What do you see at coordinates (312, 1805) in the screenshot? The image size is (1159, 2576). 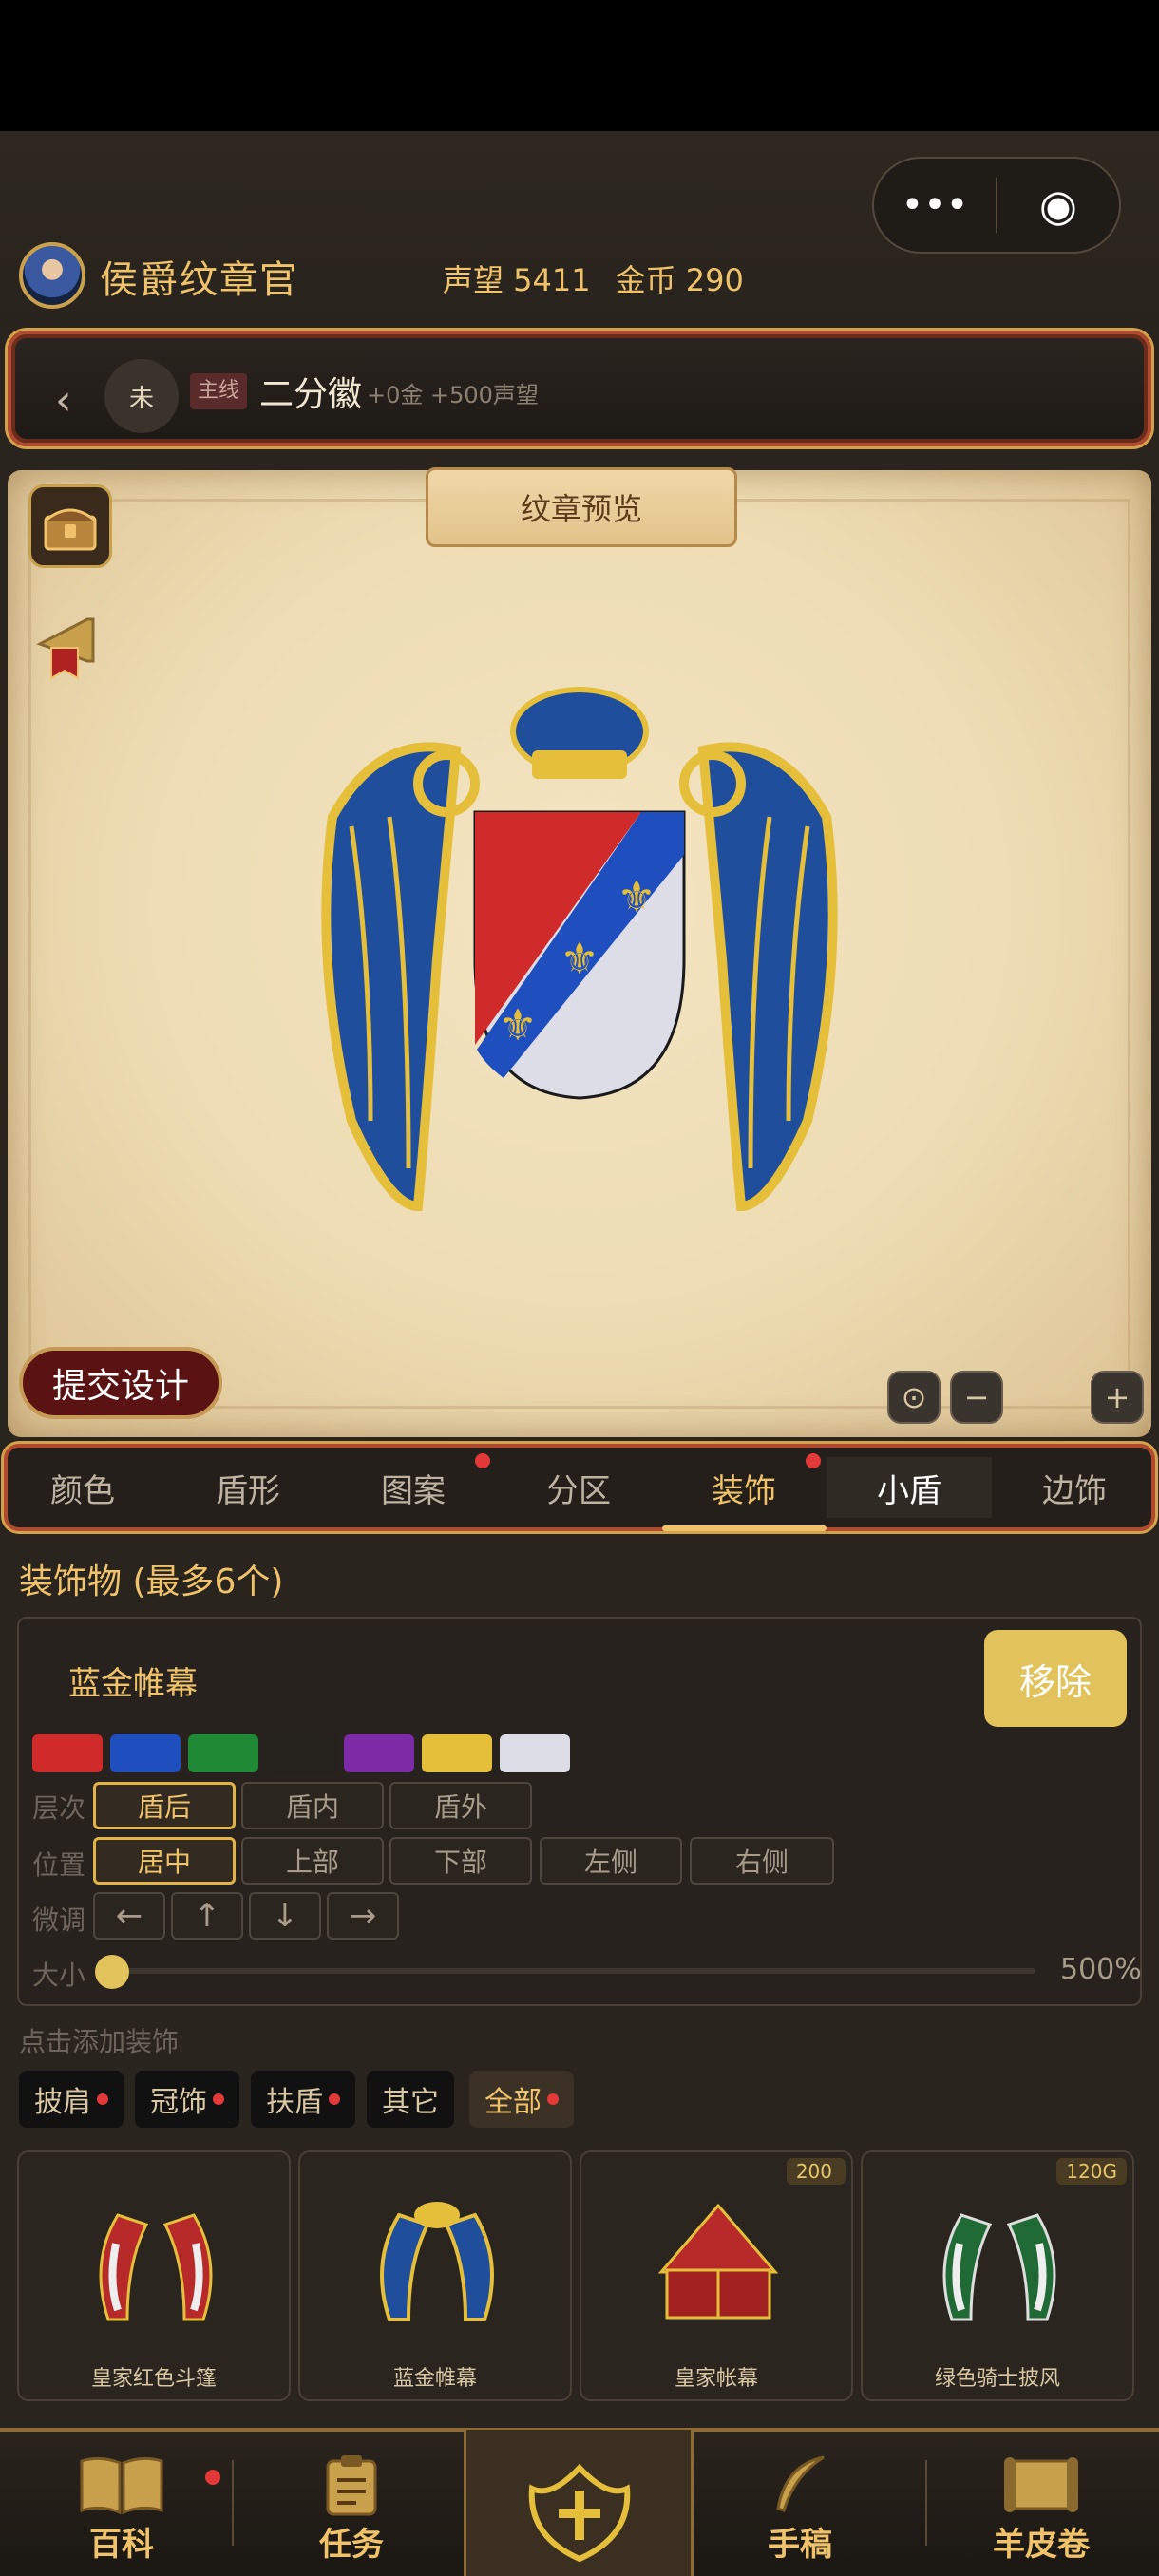 I see `layer-option-inside: 盾内` at bounding box center [312, 1805].